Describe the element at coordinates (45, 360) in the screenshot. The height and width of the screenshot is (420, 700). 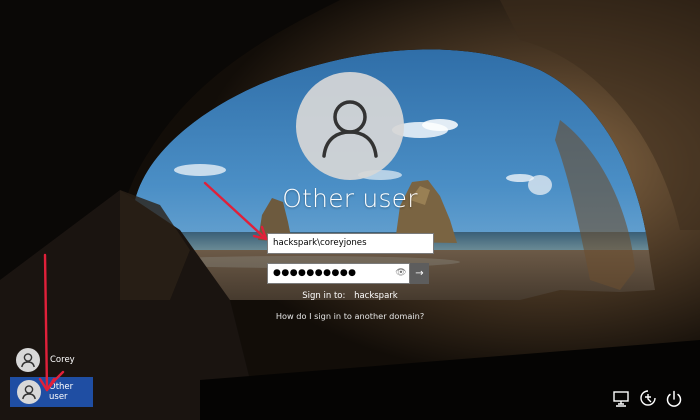
I see `user-tile-corey: Corey` at that location.